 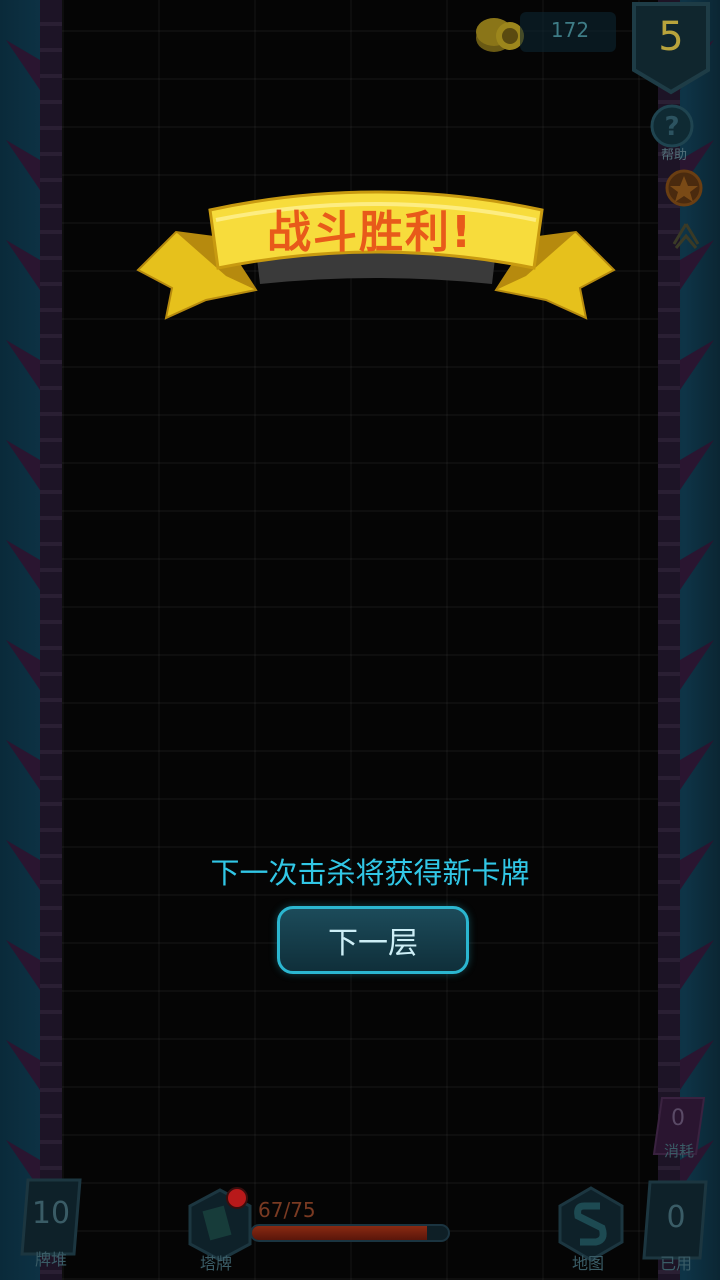 I want to click on exhaust-pile-count: 0, so click(x=678, y=1118).